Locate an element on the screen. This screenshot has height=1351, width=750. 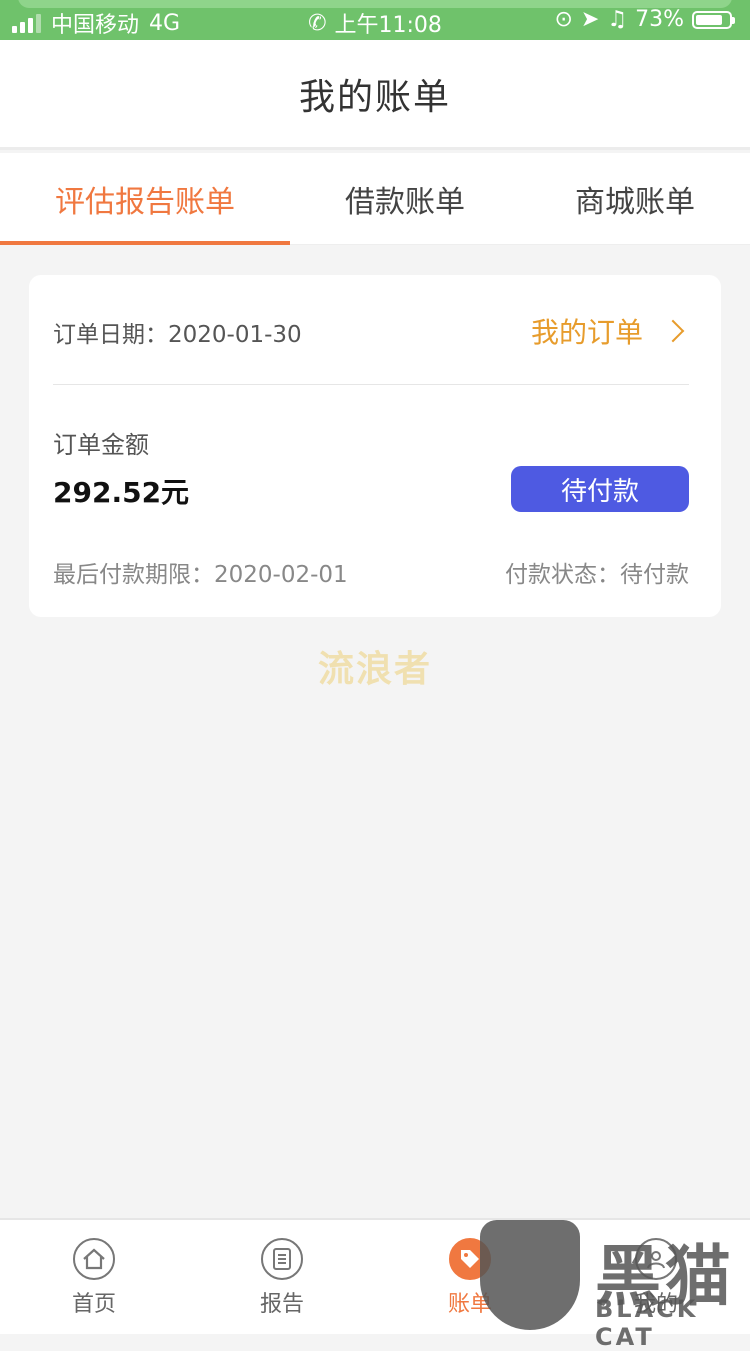
status-bar: 中国移动 4G ✆ 上午11:08 ⊙ ➤ ♫ 73% is located at coordinates (375, 20).